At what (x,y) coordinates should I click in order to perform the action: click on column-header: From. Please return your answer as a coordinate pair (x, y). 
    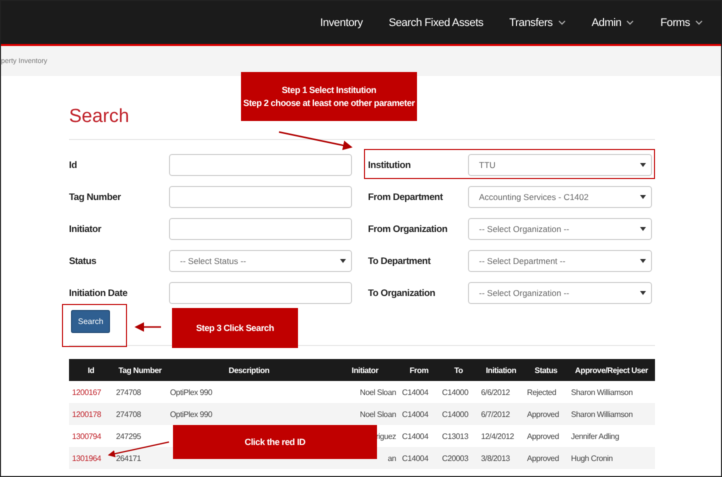
    Looking at the image, I should click on (419, 370).